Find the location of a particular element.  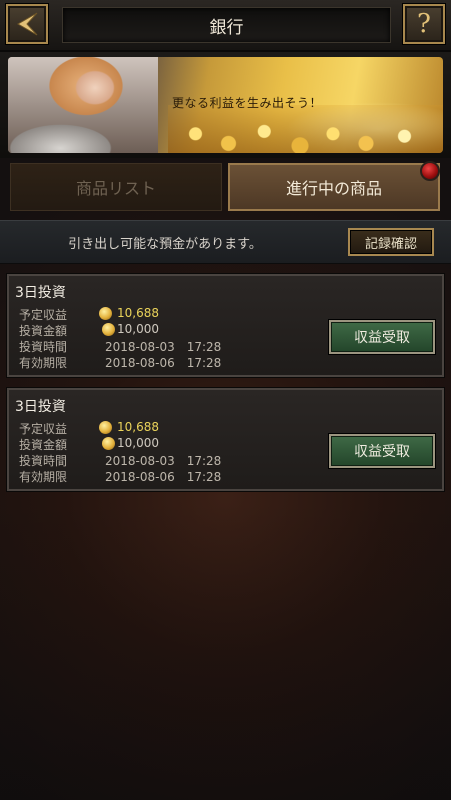

banner-text: 更なる利益を生み出そう！ is located at coordinates (247, 103).